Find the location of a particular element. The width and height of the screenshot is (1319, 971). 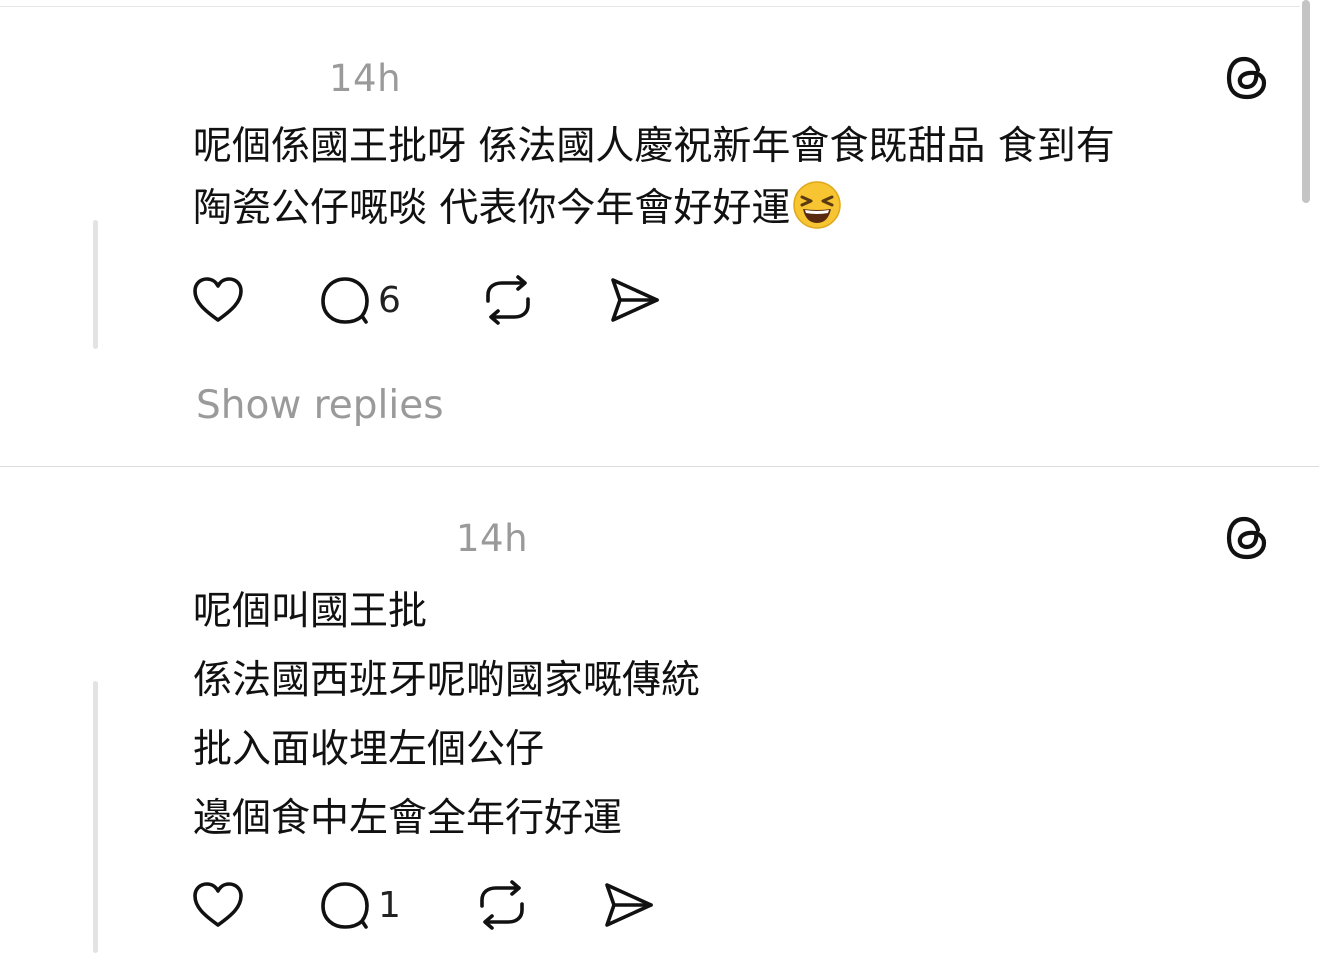

scrollbar is located at coordinates (1306, 101).